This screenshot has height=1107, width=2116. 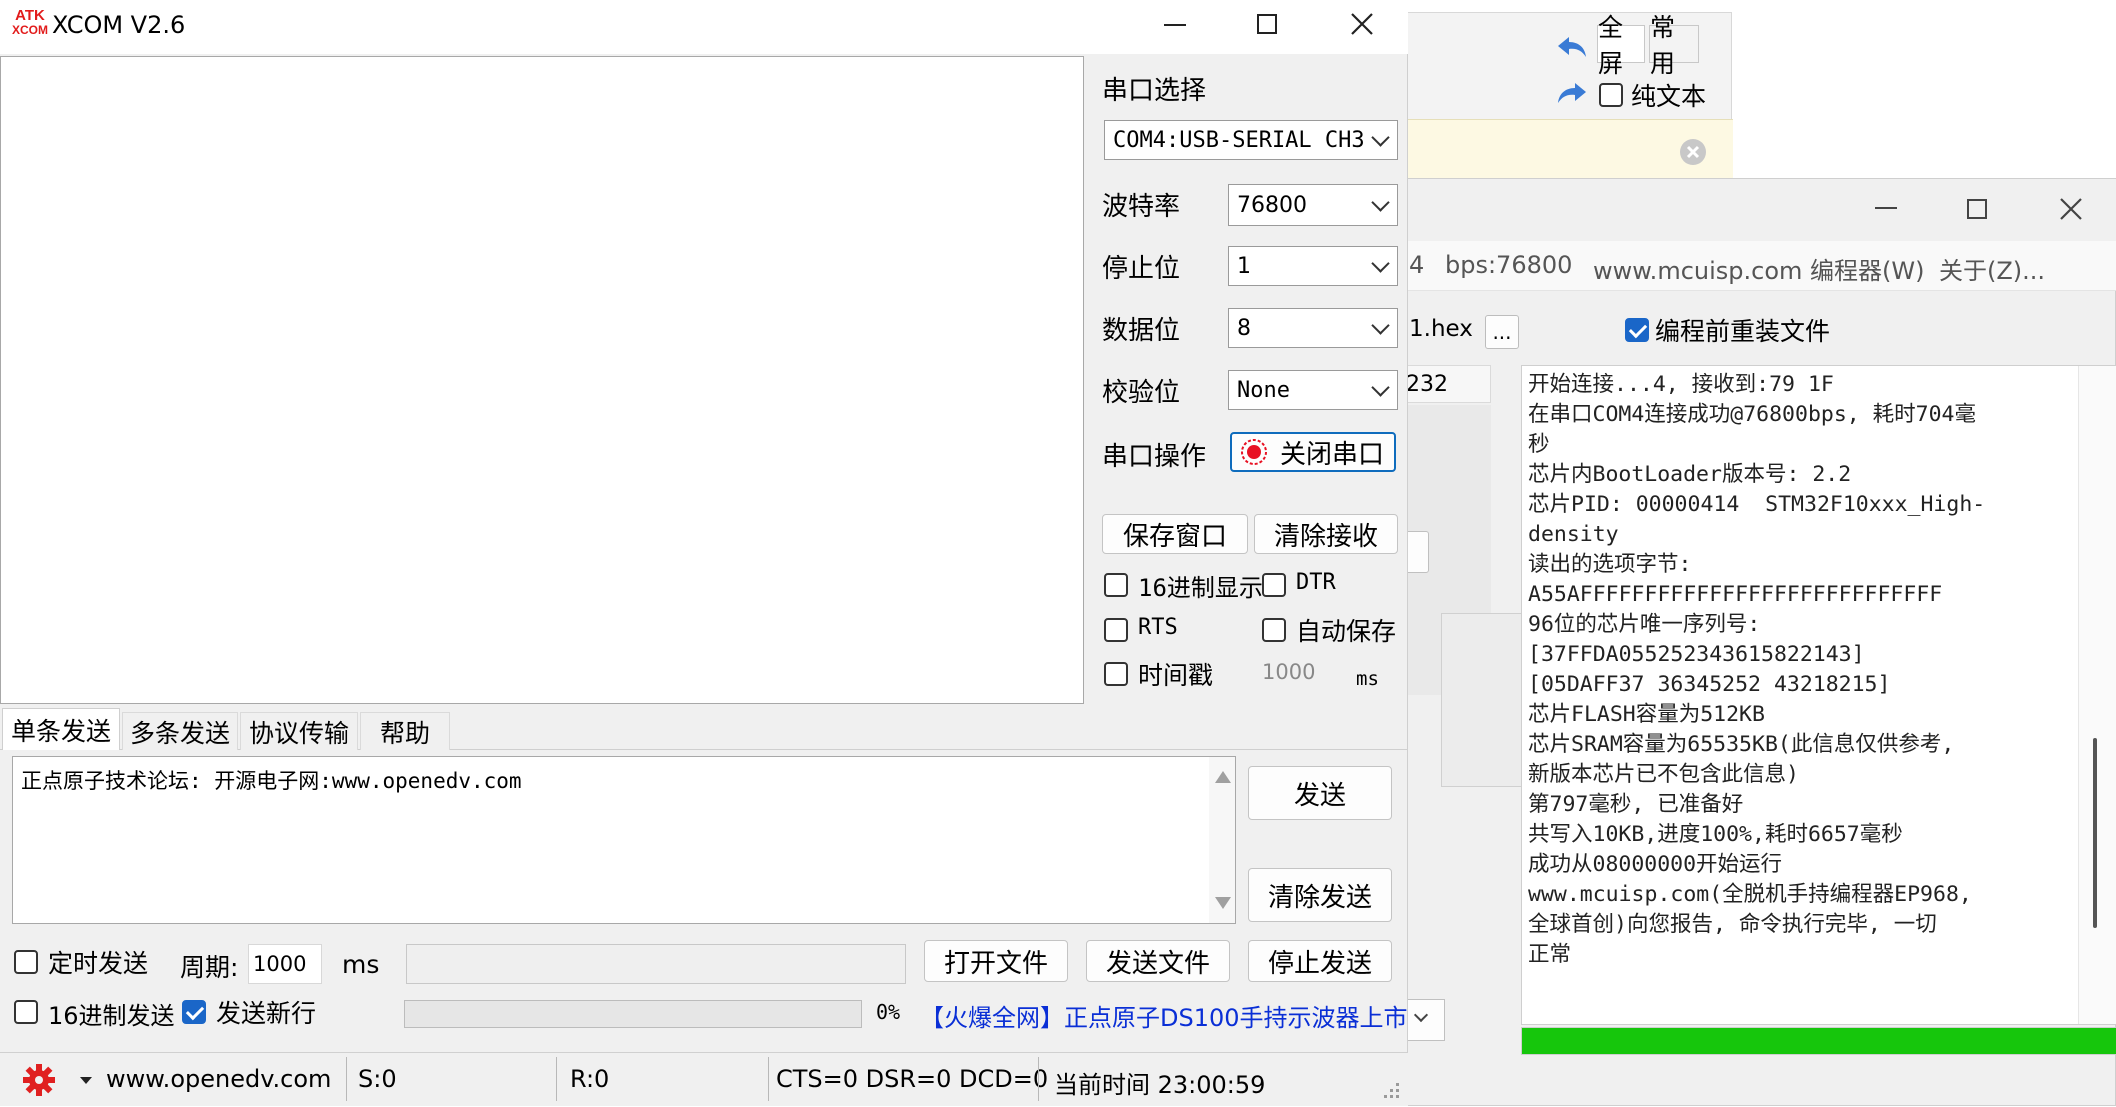 I want to click on stop-bits-select: 1, so click(x=1313, y=266).